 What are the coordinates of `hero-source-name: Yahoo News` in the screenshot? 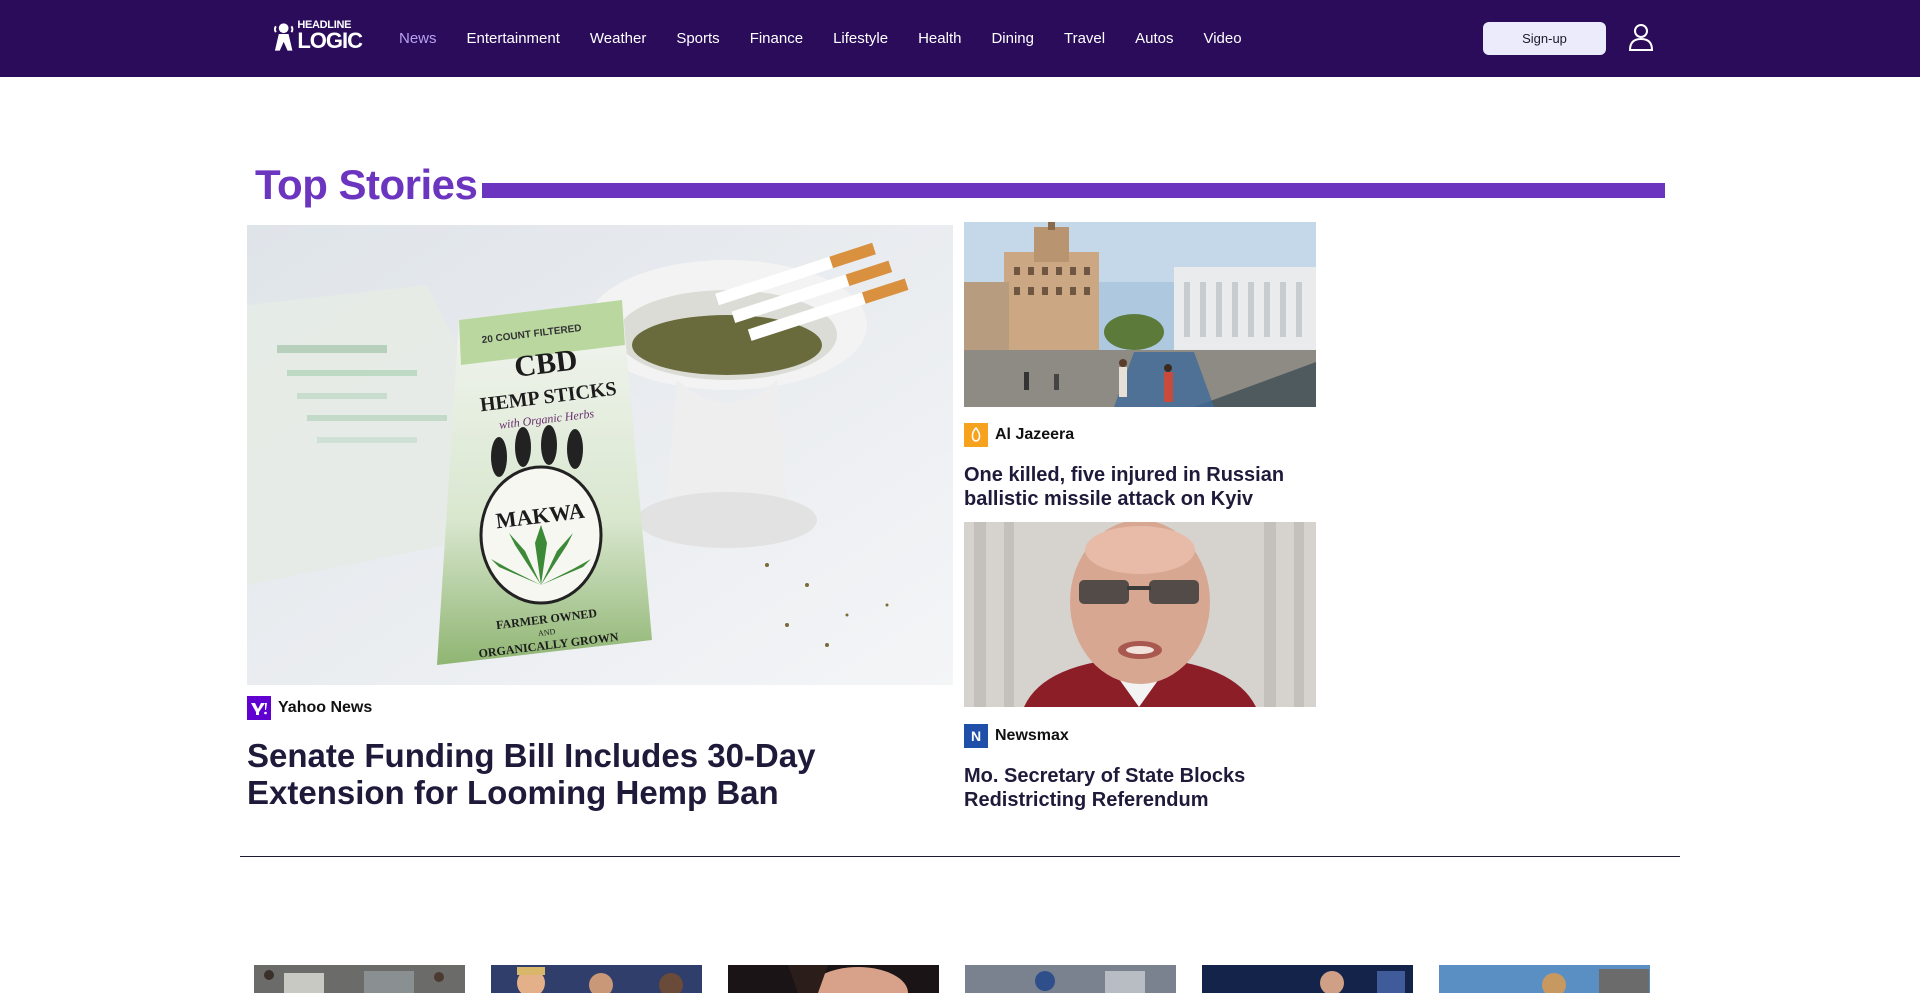 It's located at (325, 707).